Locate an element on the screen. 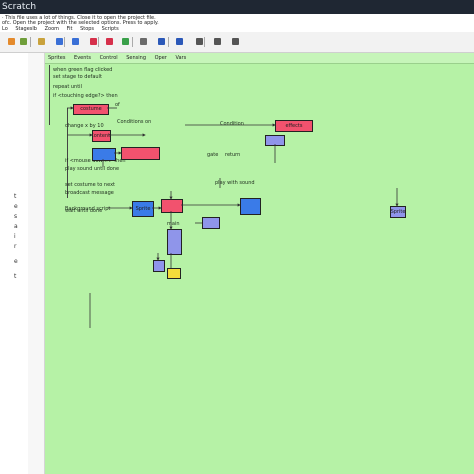  record-icon is located at coordinates (143, 41).